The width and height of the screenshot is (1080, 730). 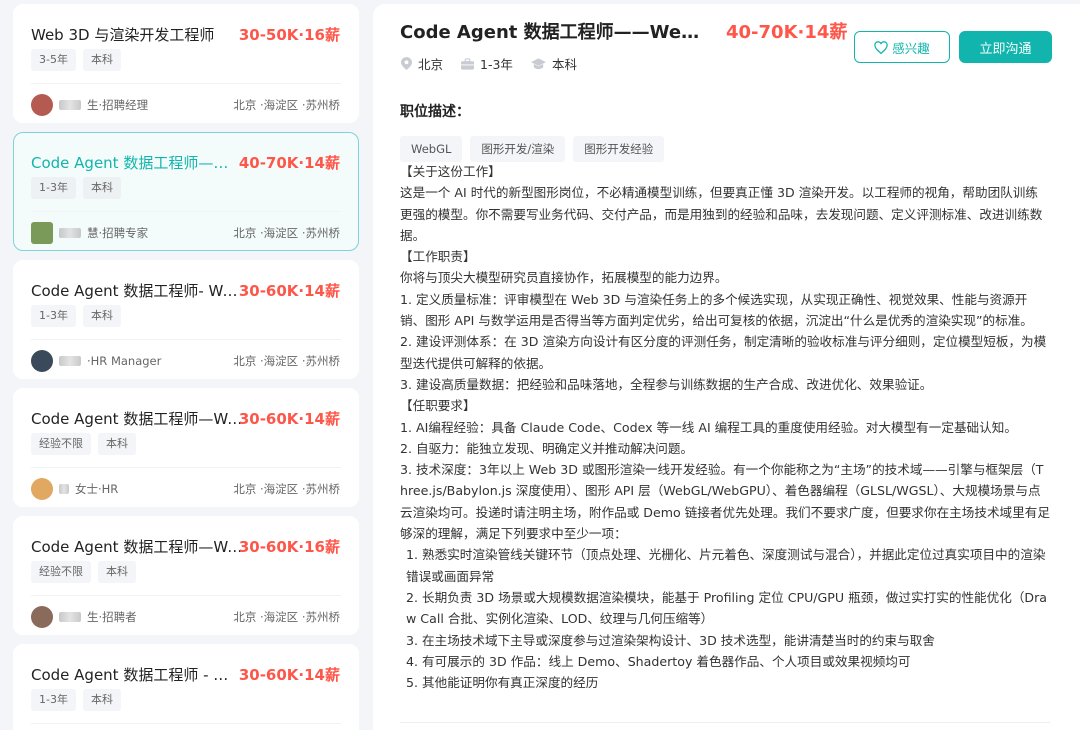 I want to click on detail-city: 北京, so click(x=431, y=64).